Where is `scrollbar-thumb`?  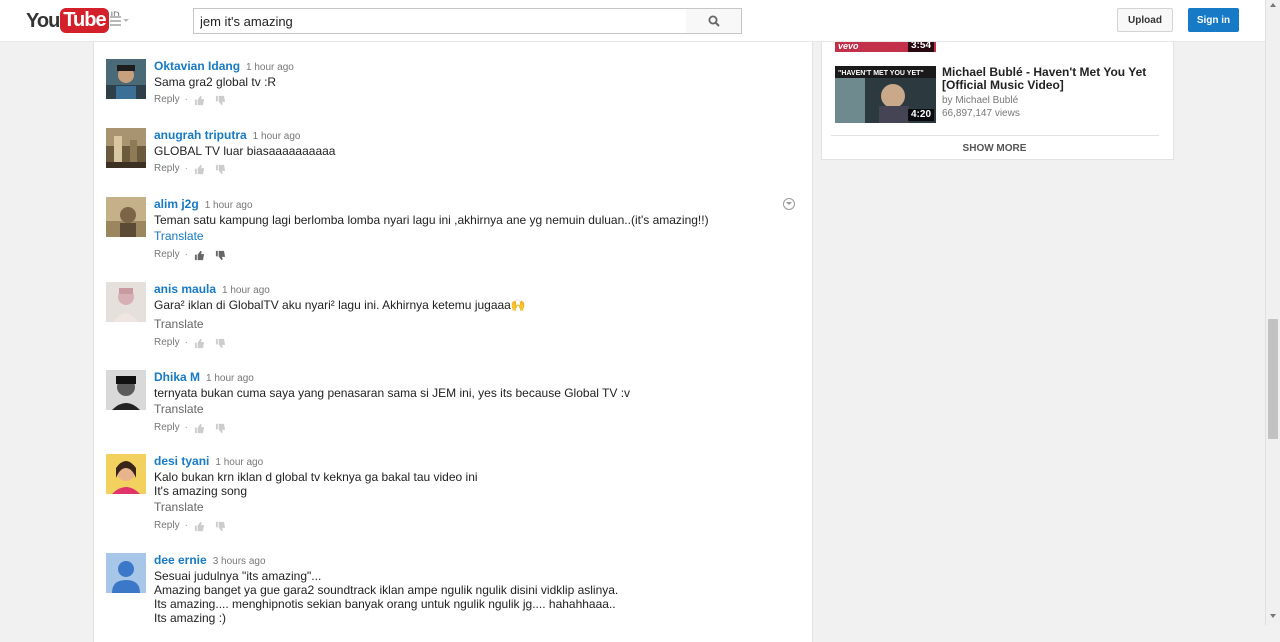
scrollbar-thumb is located at coordinates (1273, 379).